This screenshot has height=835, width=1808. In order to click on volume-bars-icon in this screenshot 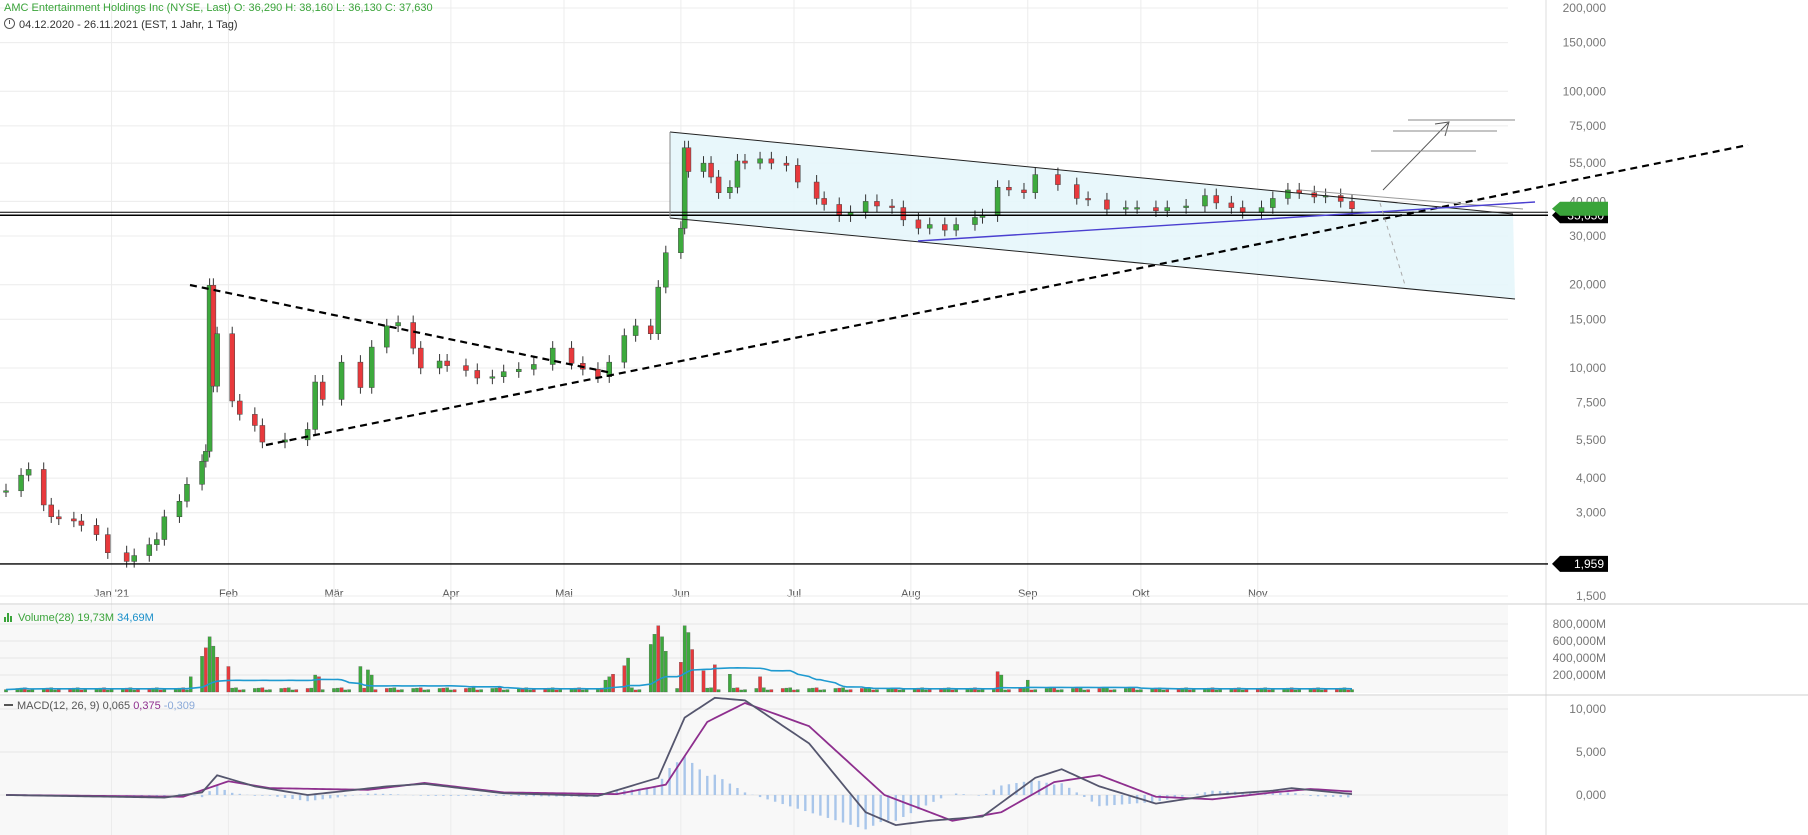, I will do `click(9, 617)`.